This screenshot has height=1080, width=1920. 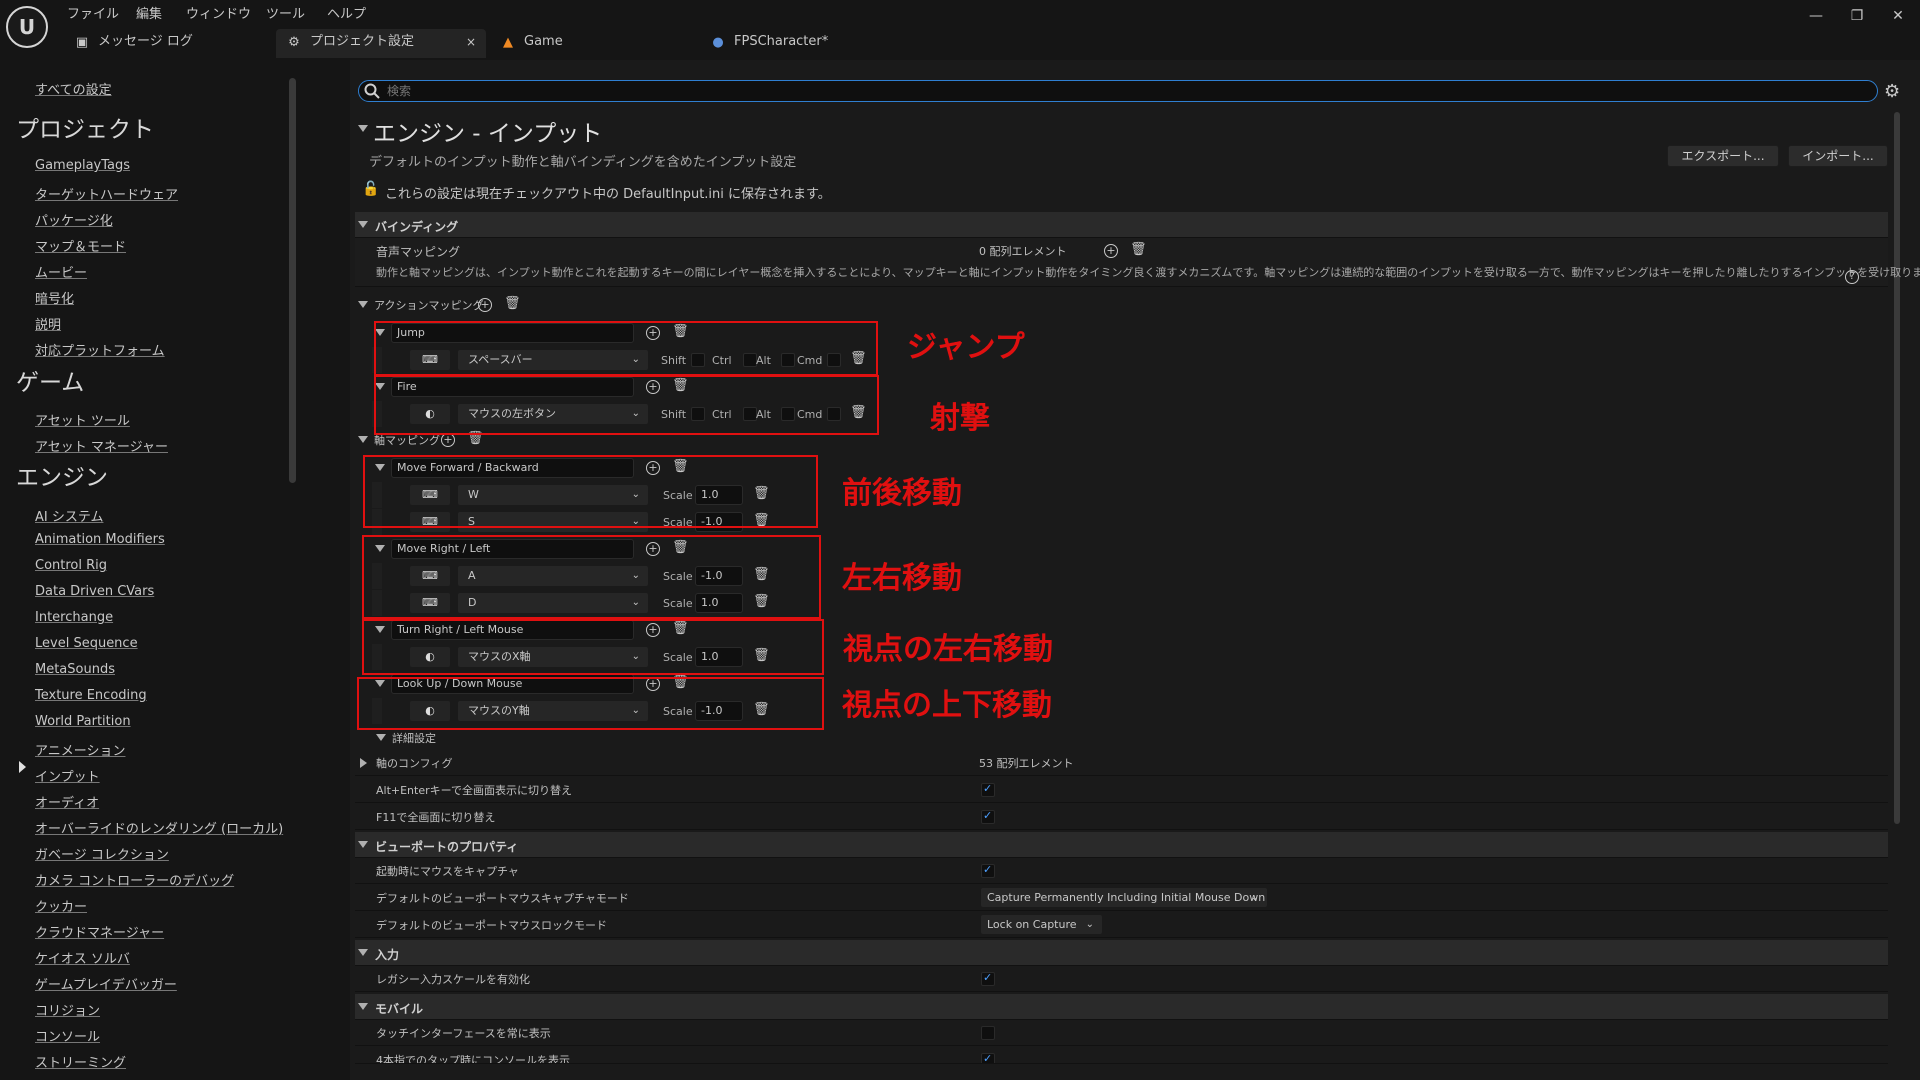 I want to click on sidebar-item: オーディオ, so click(x=67, y=801).